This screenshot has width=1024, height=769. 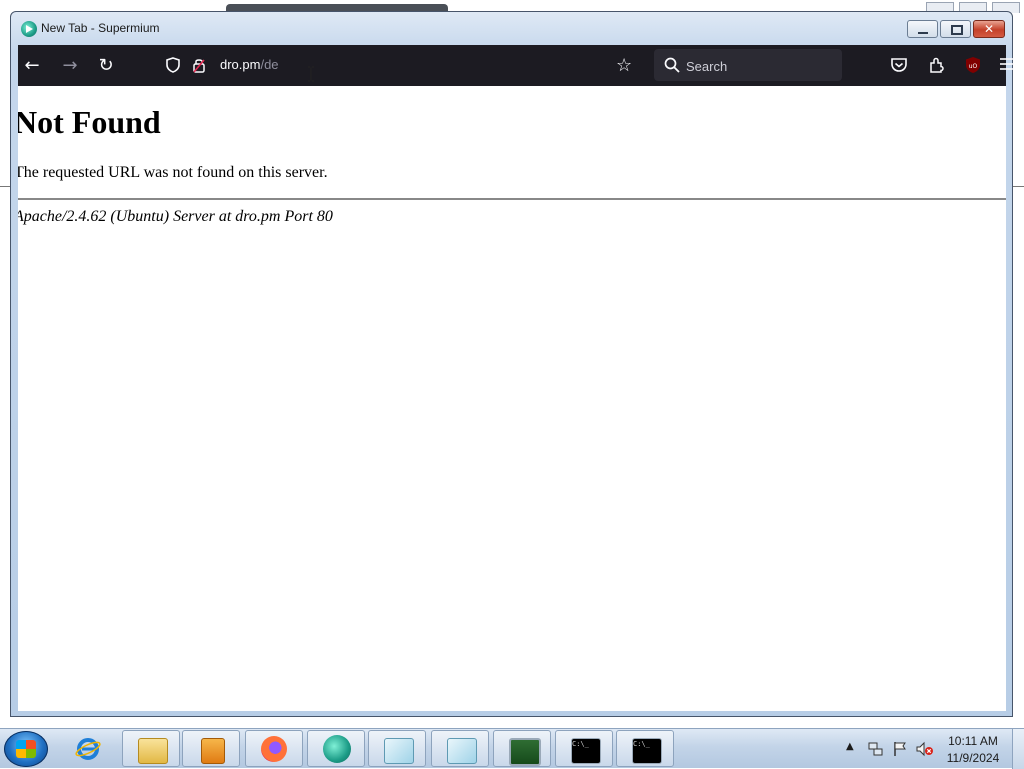 I want to click on media-player-icon, so click(x=213, y=751).